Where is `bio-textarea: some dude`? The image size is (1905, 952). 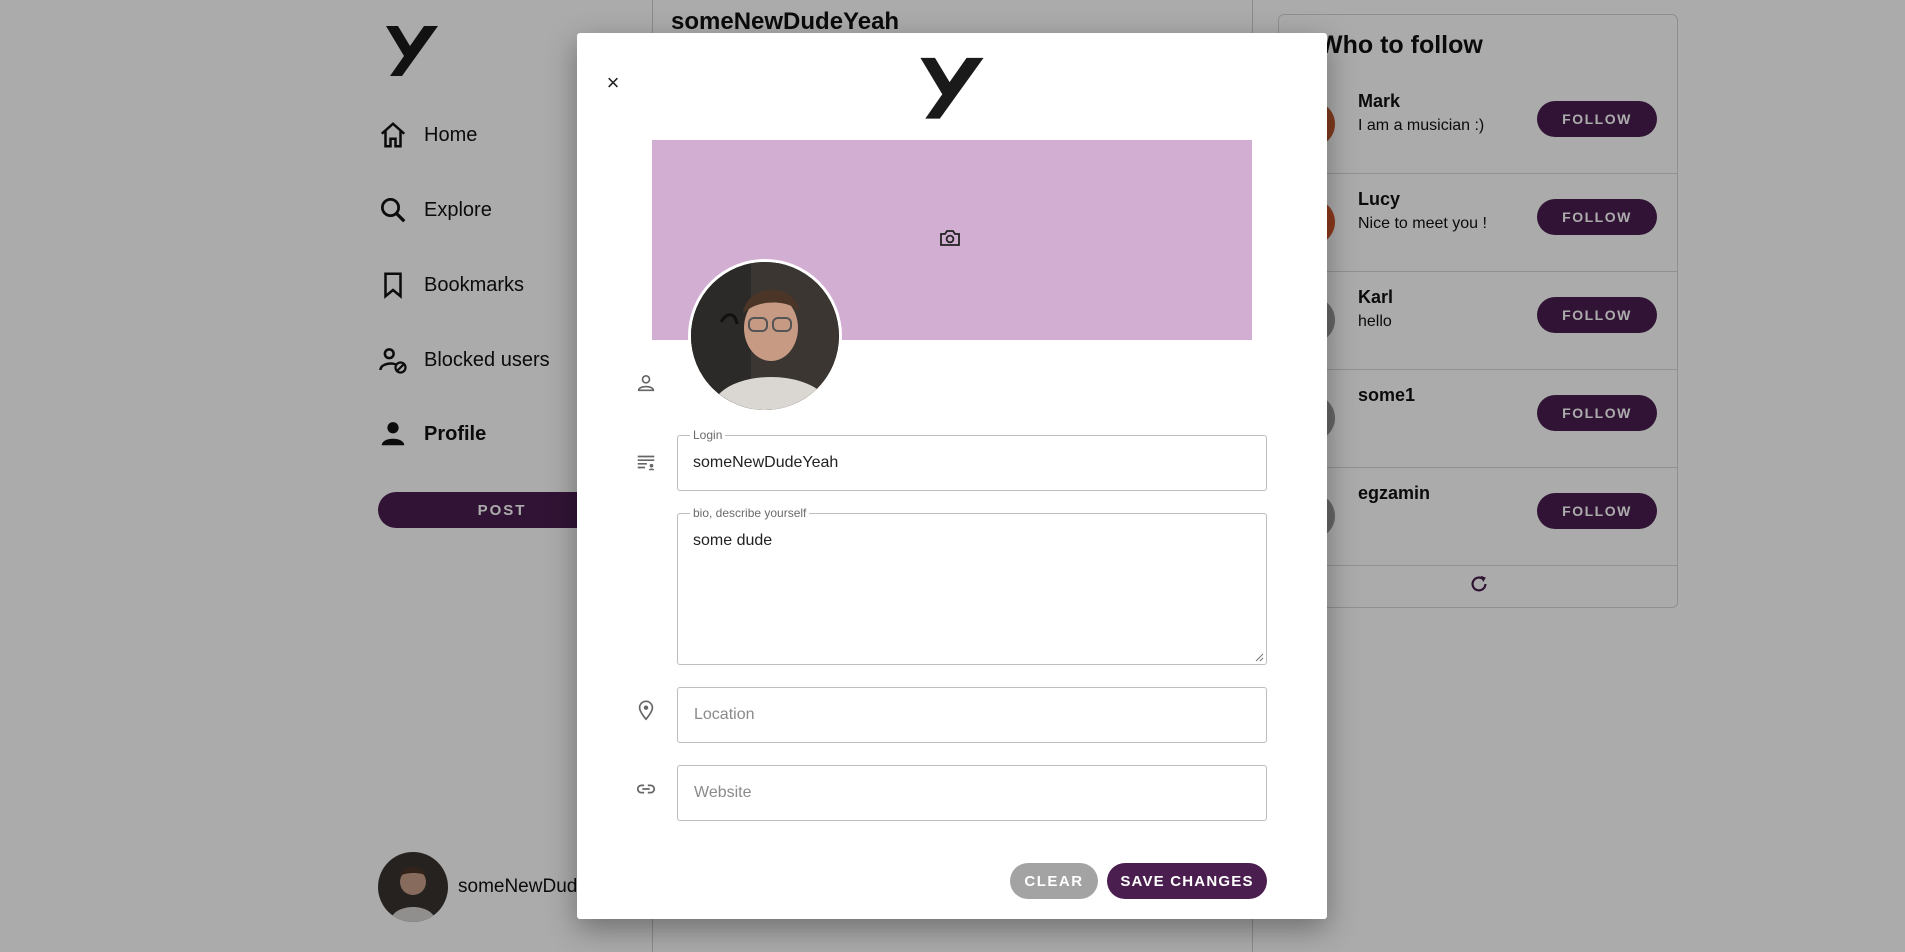 bio-textarea: some dude is located at coordinates (732, 541).